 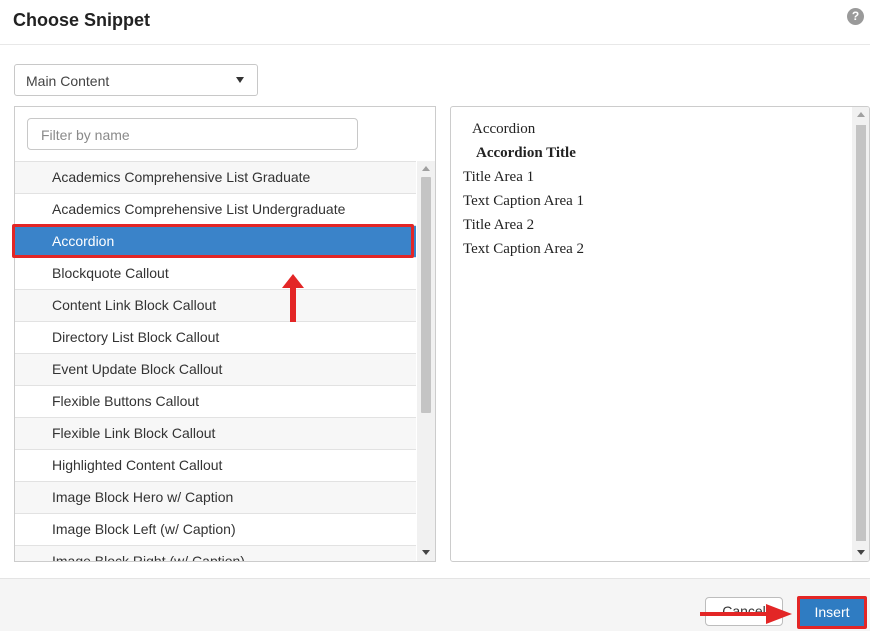 What do you see at coordinates (68, 81) in the screenshot?
I see `category-select-value: Main Content` at bounding box center [68, 81].